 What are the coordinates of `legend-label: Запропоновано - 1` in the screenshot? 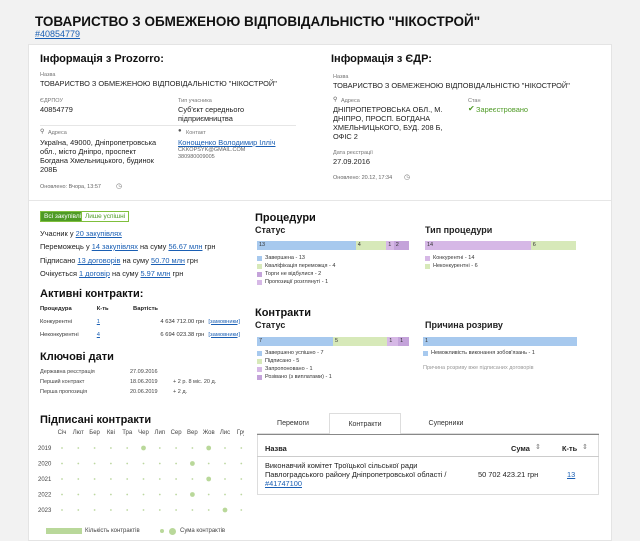 It's located at (289, 369).